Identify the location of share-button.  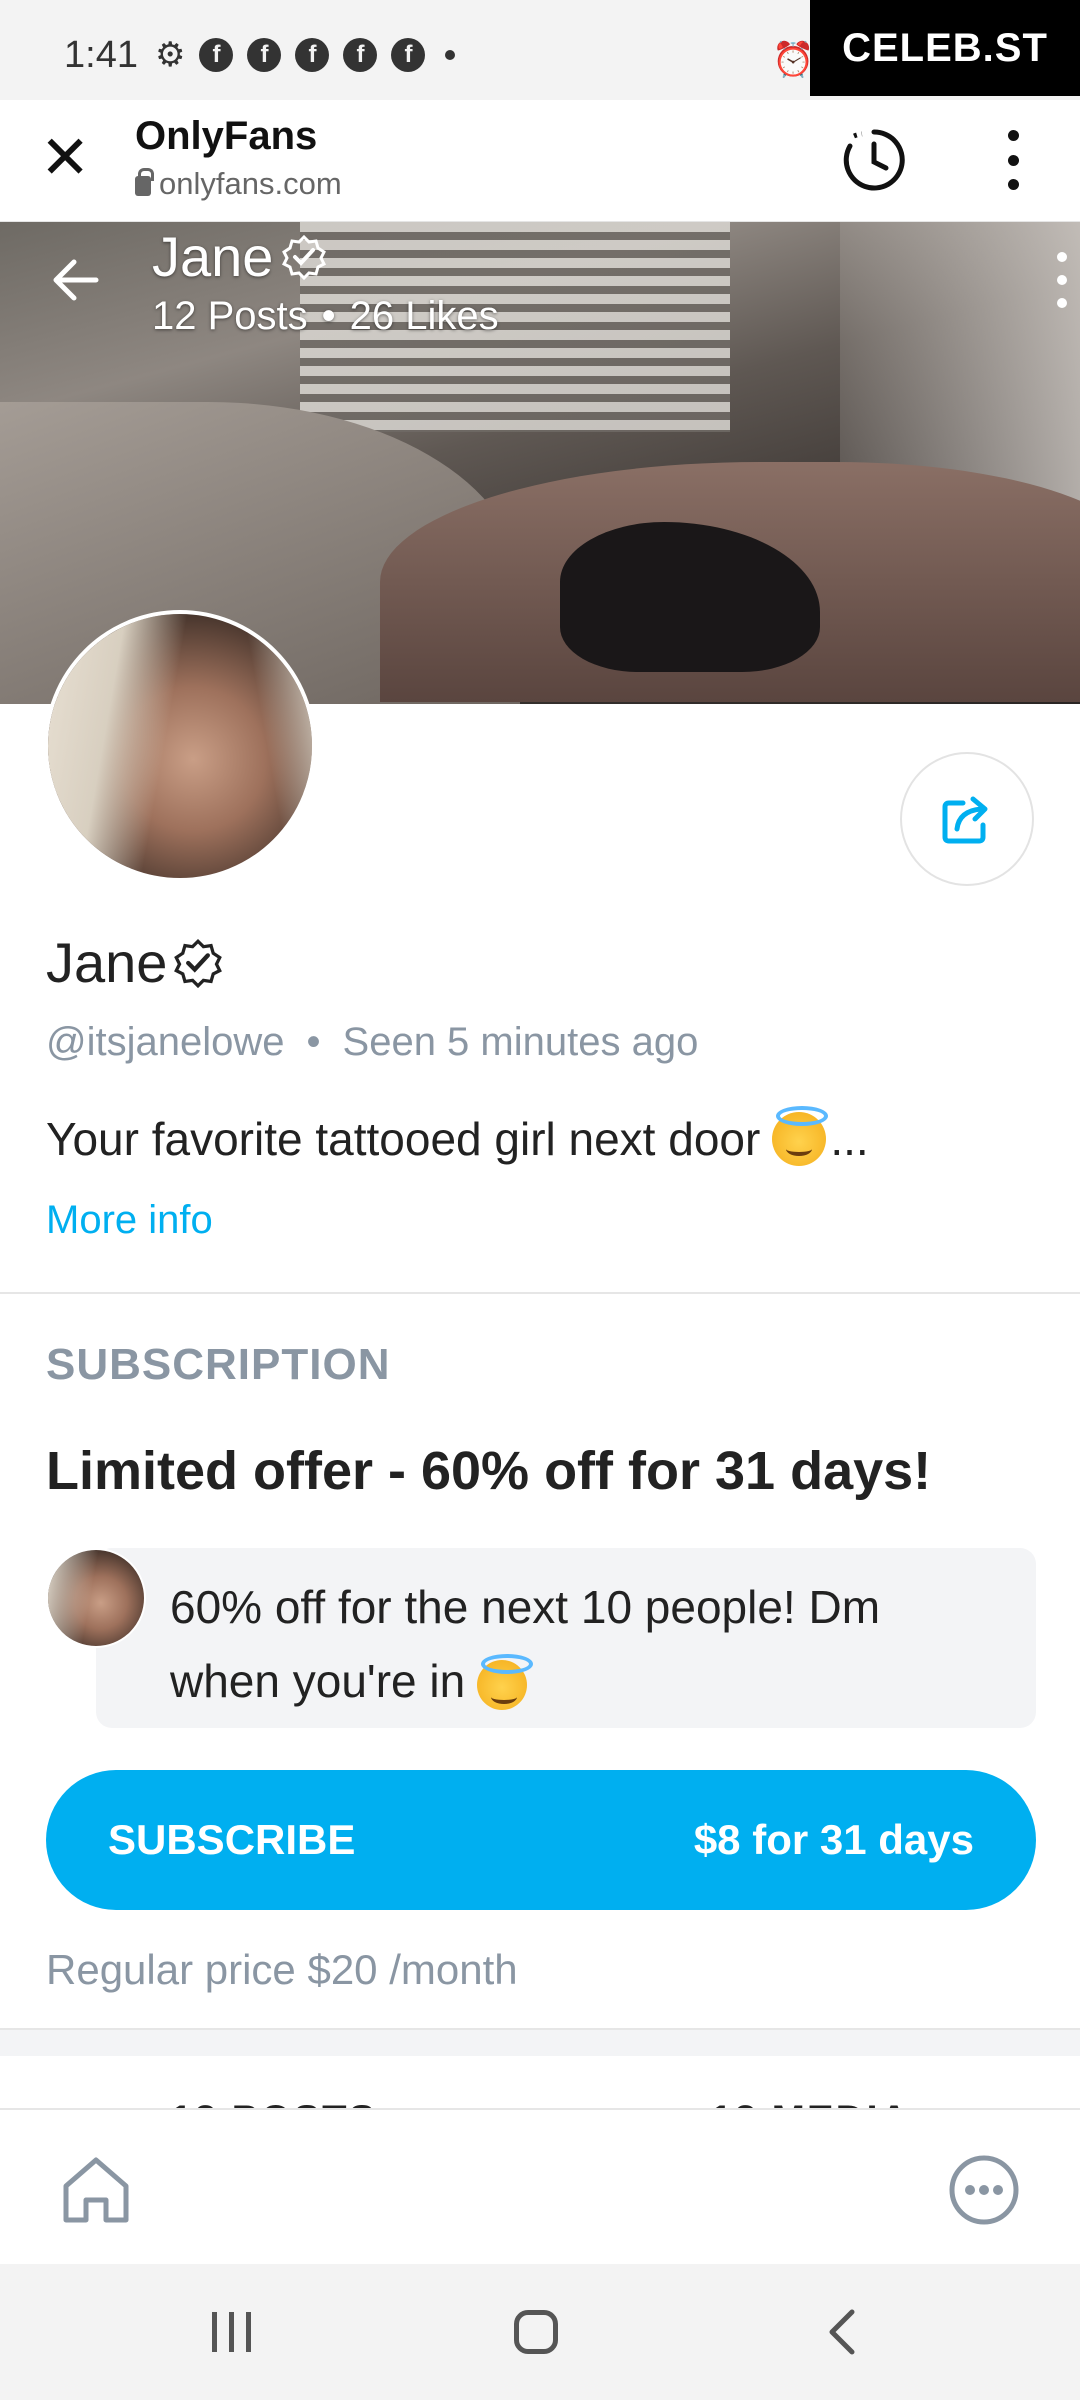
(967, 819).